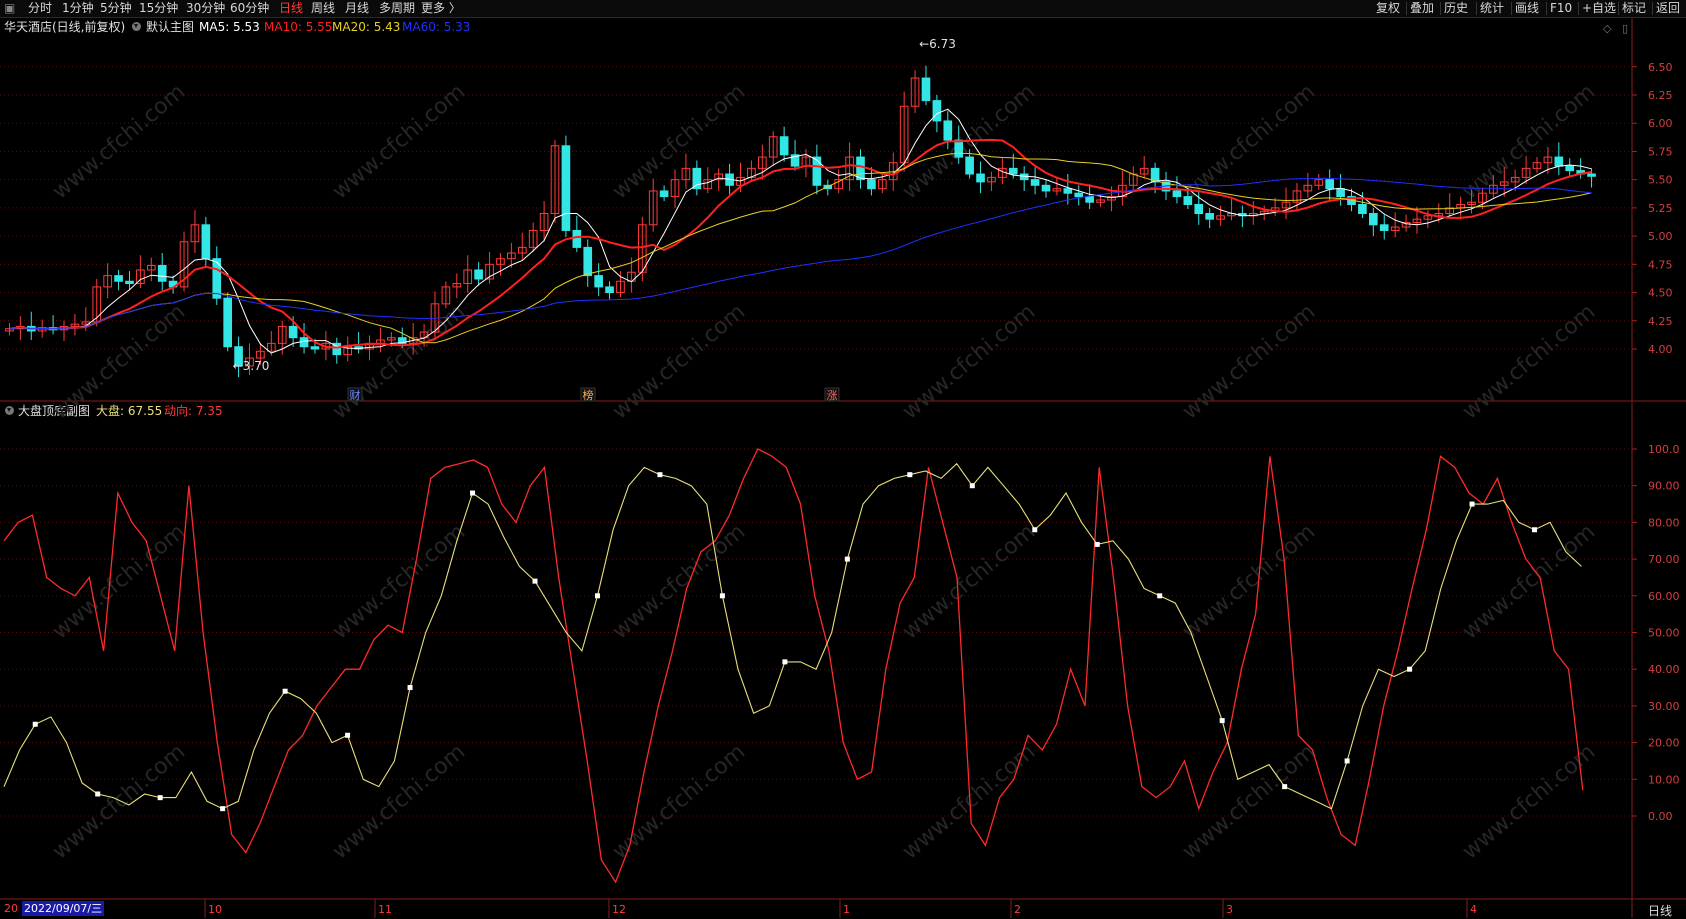 The height and width of the screenshot is (919, 1686). Describe the element at coordinates (1660, 123) in the screenshot. I see `main-y-tick-label: 6.00` at that location.